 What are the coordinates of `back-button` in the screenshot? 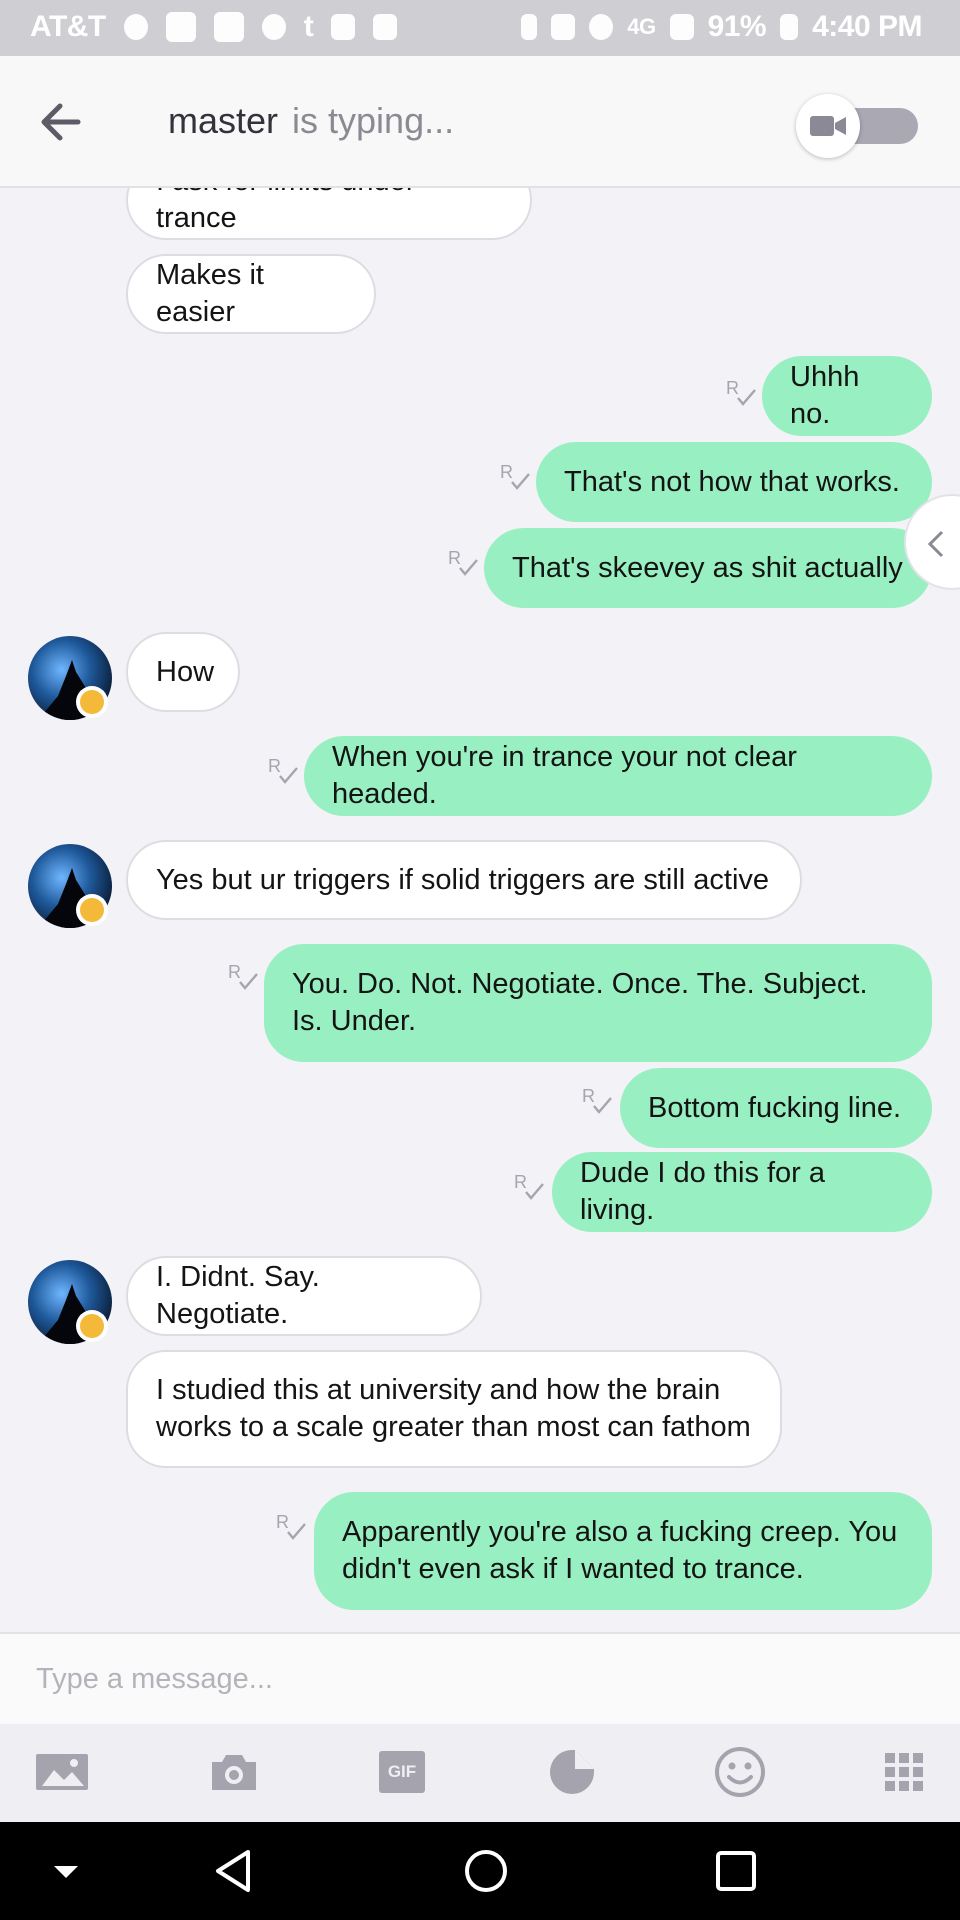 It's located at (68, 122).